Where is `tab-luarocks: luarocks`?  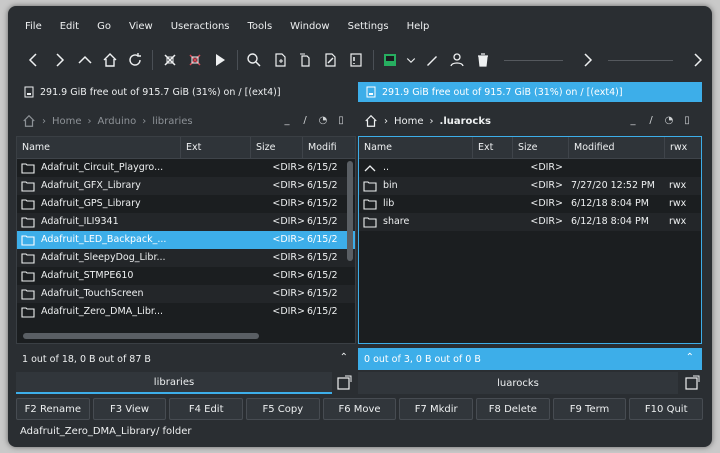 tab-luarocks: luarocks is located at coordinates (518, 383).